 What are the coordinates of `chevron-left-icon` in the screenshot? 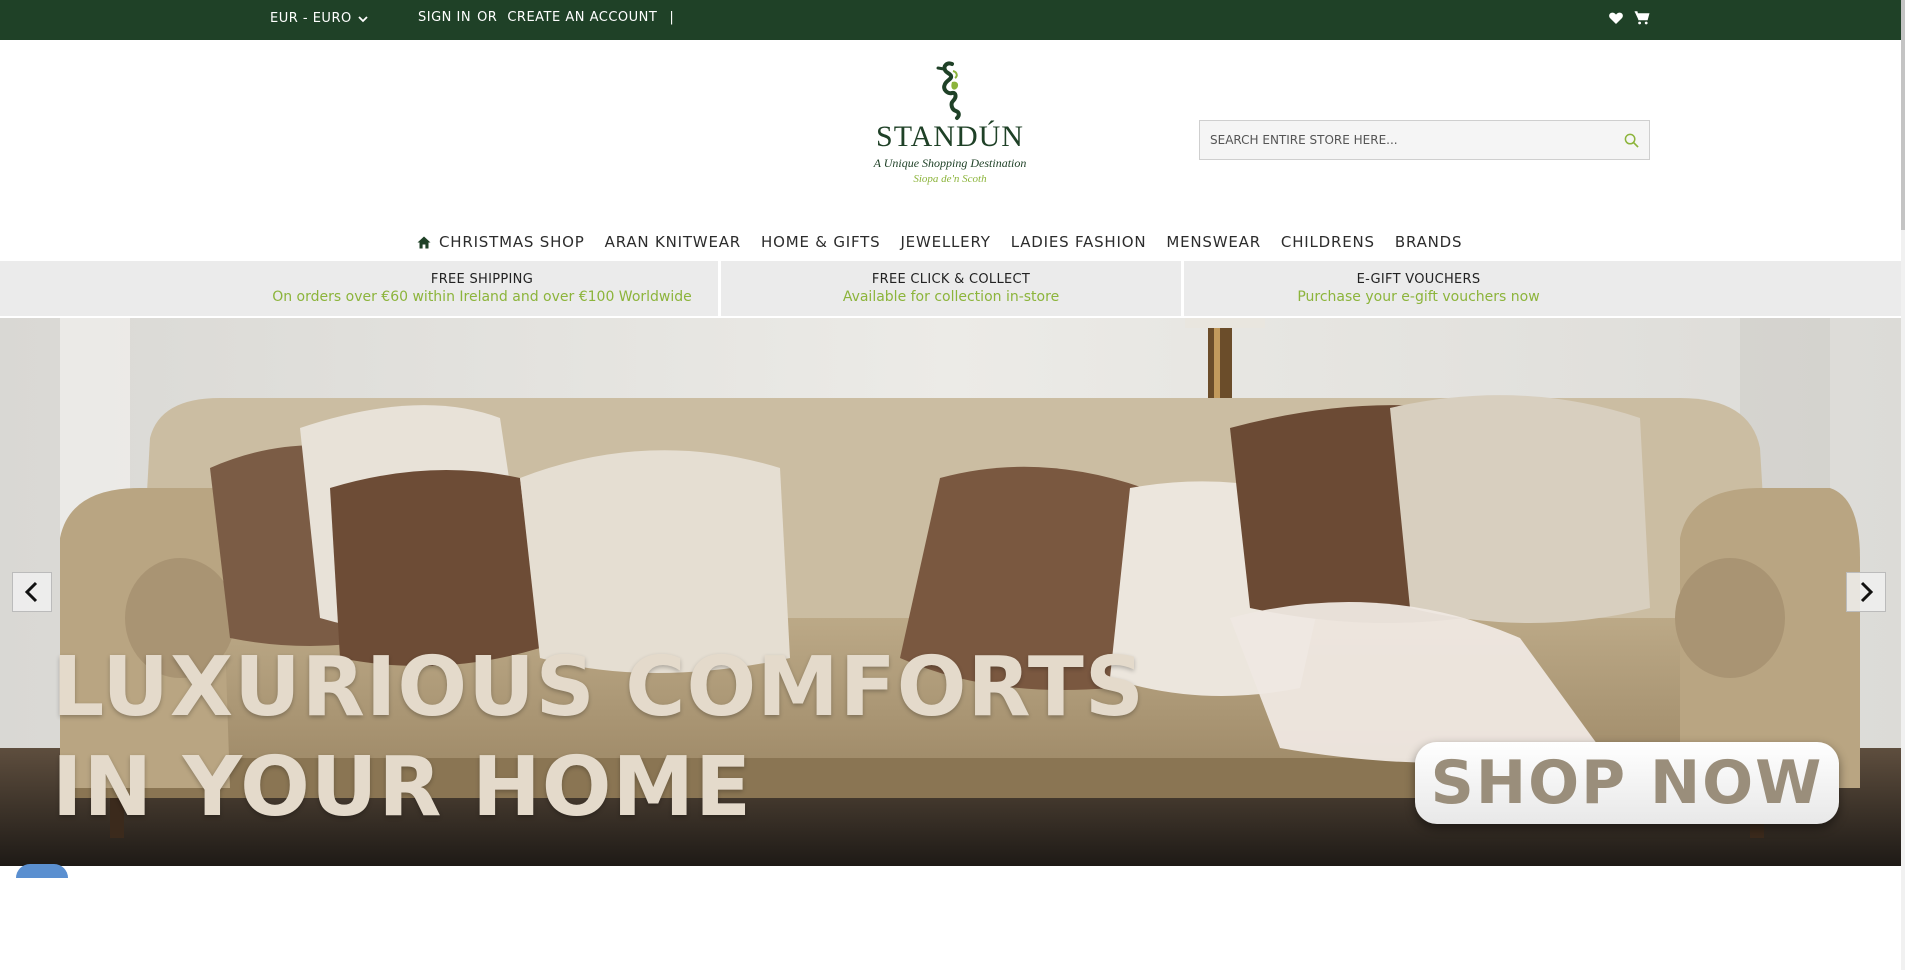 It's located at (31, 592).